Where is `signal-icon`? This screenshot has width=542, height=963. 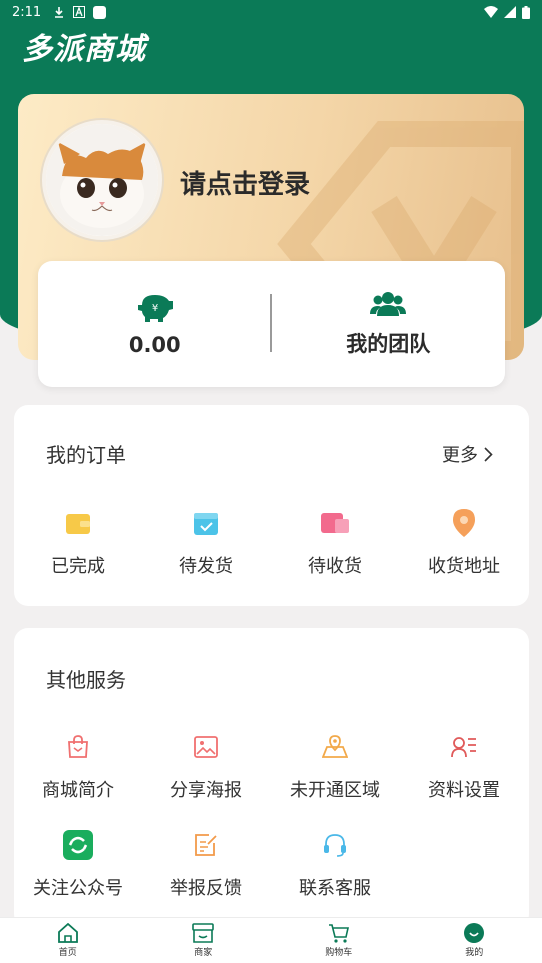
signal-icon is located at coordinates (510, 12).